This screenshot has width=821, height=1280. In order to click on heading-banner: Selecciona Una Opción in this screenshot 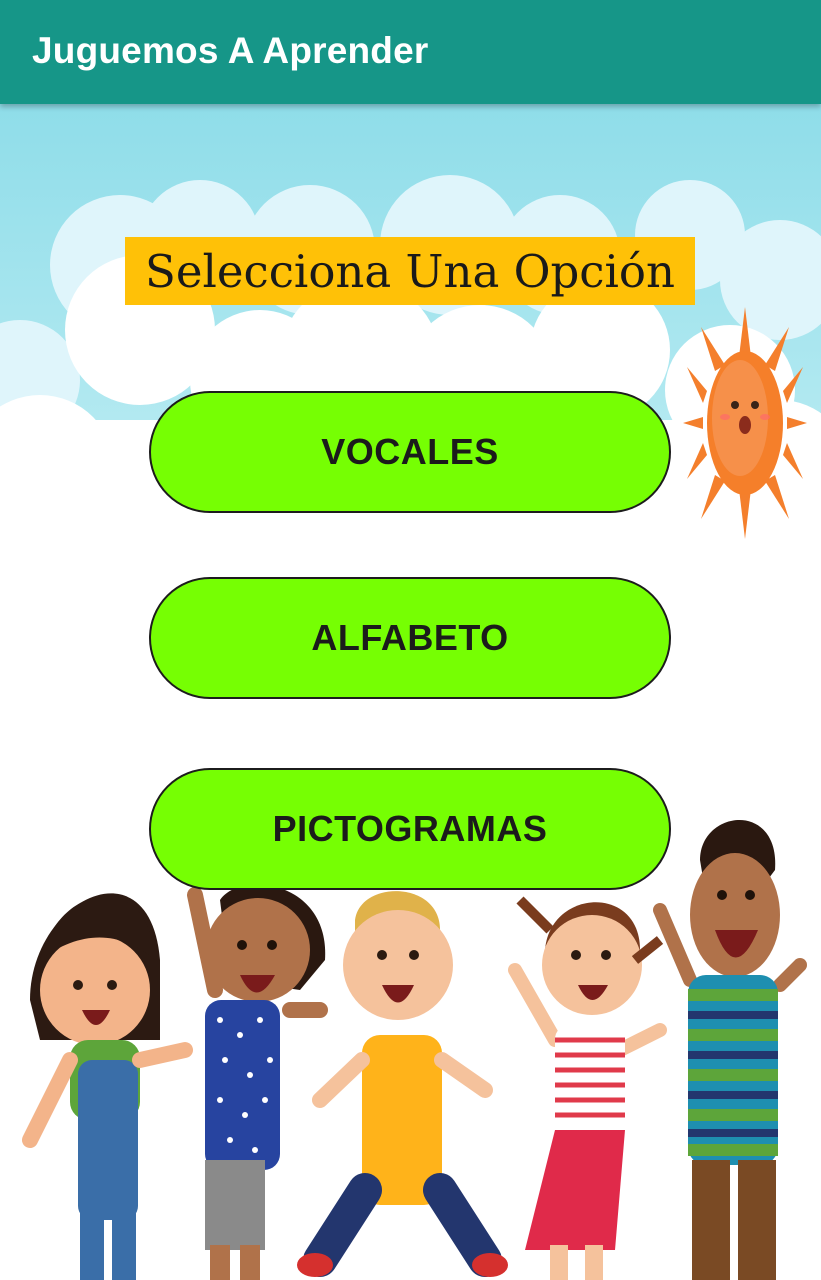, I will do `click(410, 271)`.